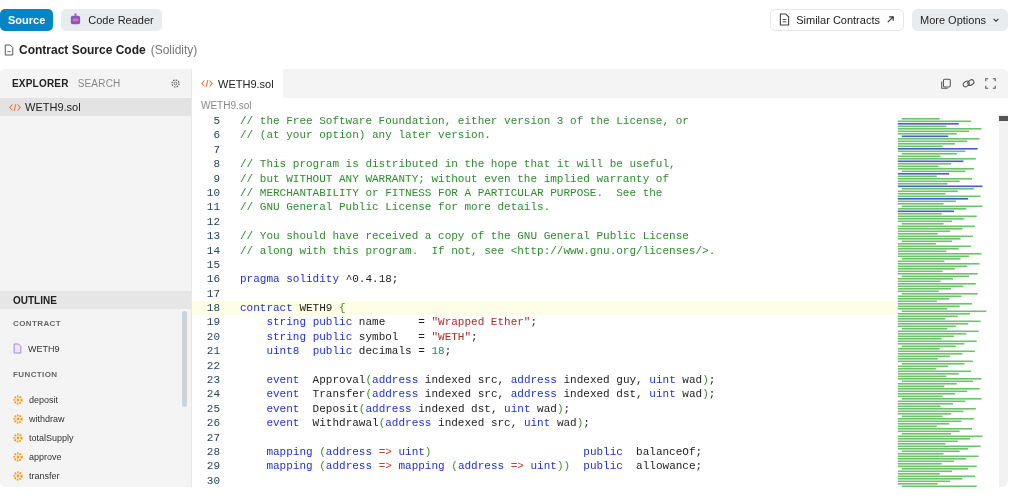  I want to click on outline-group-title: FUNCTION, so click(36, 375).